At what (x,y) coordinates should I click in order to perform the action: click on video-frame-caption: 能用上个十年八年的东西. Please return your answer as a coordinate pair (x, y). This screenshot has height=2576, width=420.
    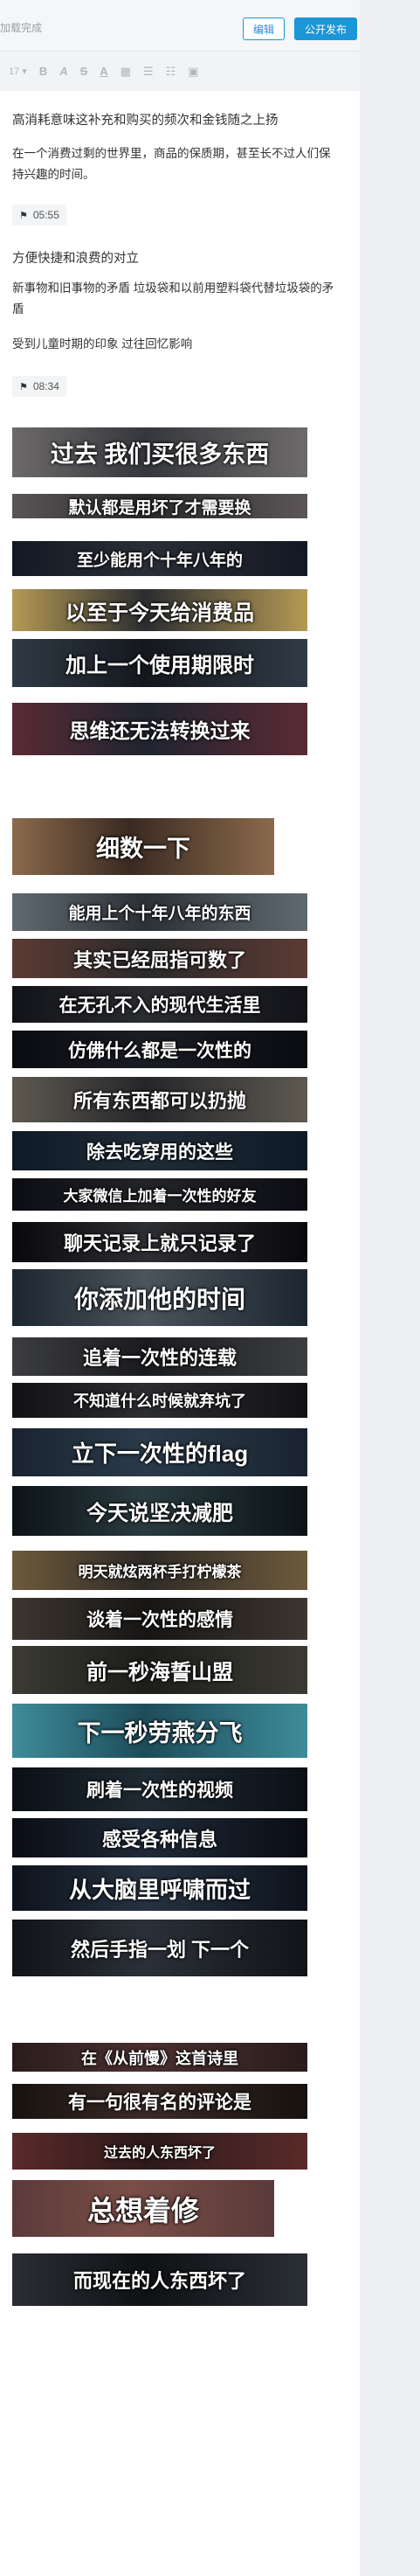
    Looking at the image, I should click on (159, 912).